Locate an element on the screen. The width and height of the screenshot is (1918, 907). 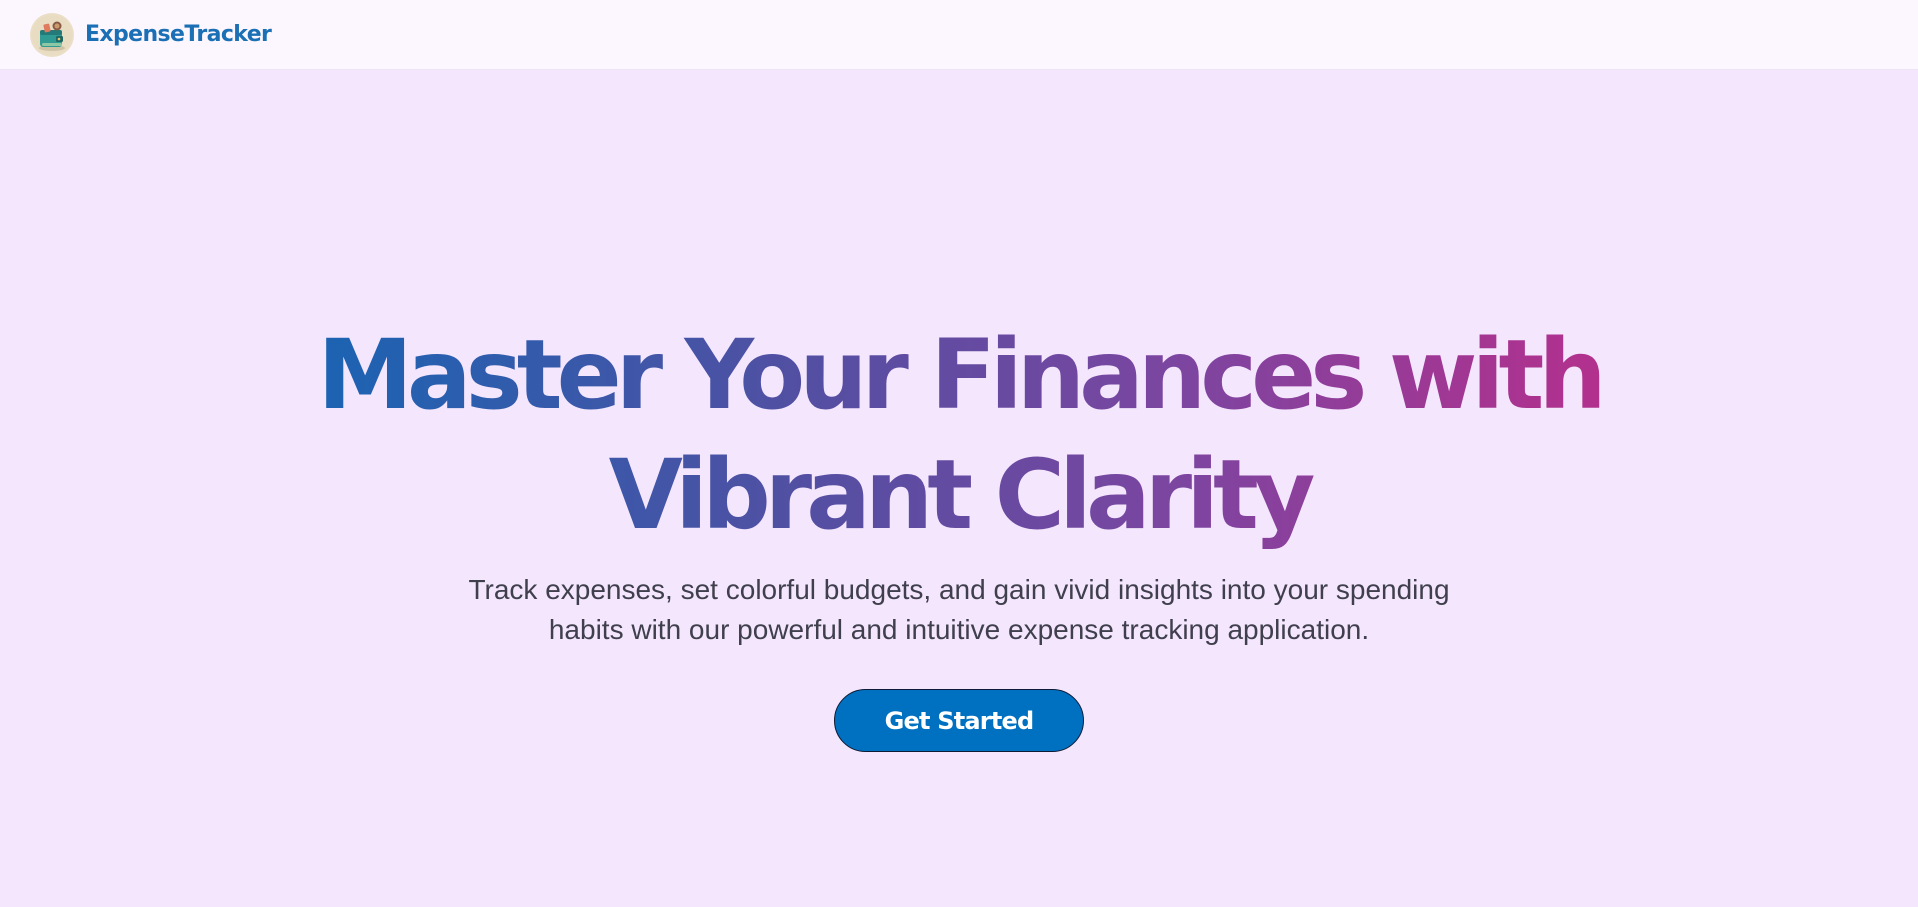
wallet-icon is located at coordinates (52, 34).